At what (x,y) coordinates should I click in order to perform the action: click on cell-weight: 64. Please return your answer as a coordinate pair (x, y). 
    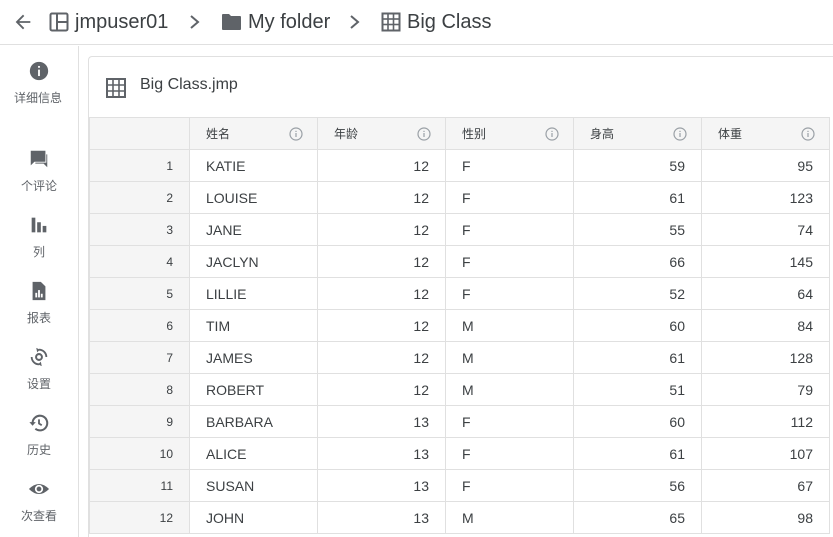
    Looking at the image, I should click on (765, 293).